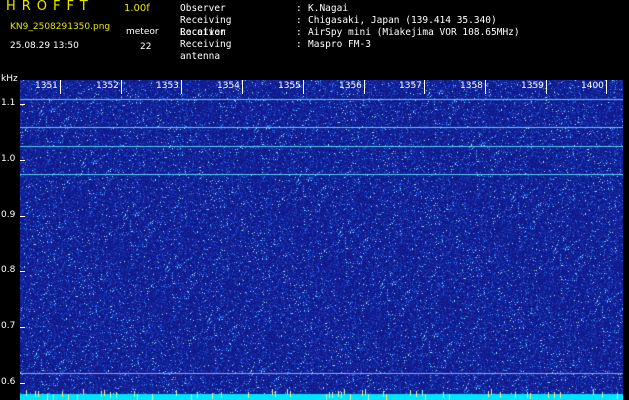 The height and width of the screenshot is (400, 629). I want to click on x-tick-label: 1356, so click(350, 86).